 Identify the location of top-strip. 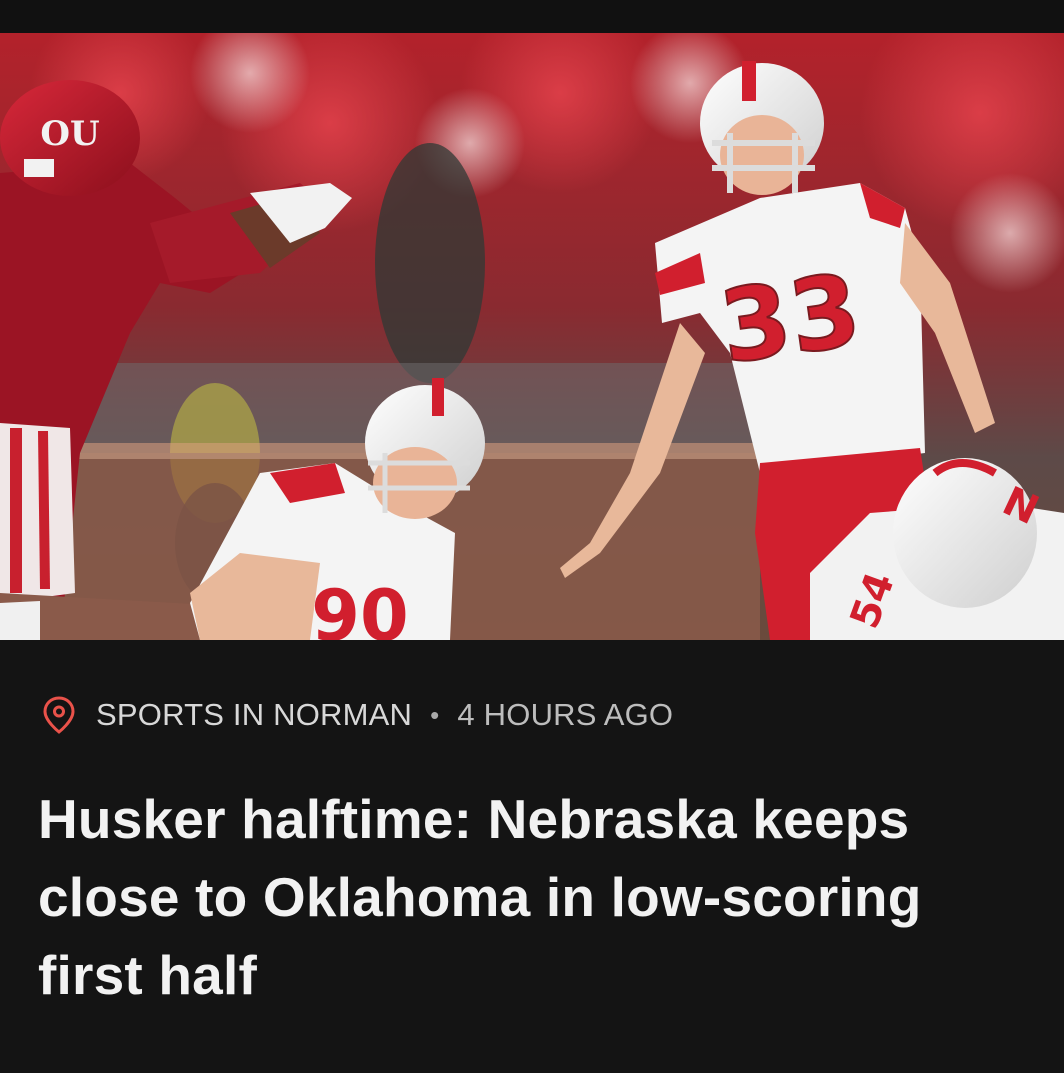
(532, 16).